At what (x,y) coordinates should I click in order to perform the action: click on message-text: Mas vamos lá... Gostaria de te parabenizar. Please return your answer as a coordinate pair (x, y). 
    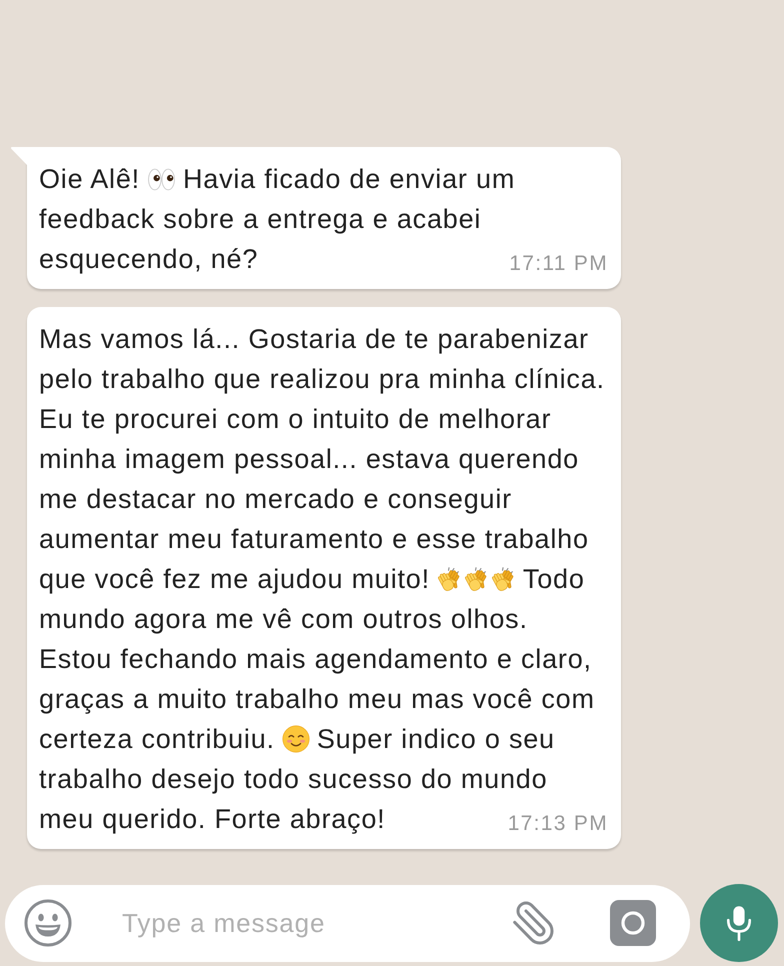
    Looking at the image, I should click on (314, 339).